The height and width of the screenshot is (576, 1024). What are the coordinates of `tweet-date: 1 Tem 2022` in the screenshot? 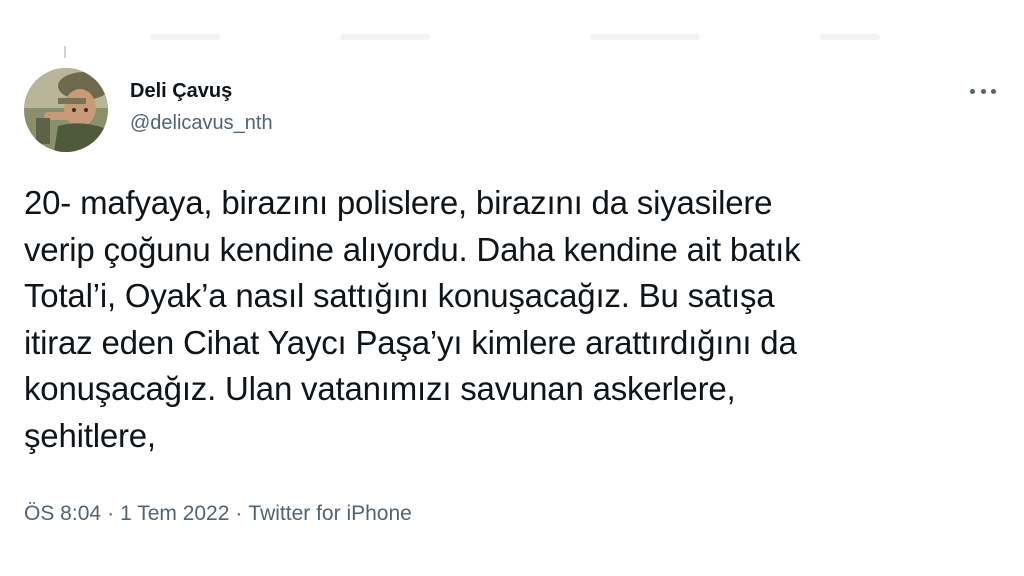 It's located at (174, 513).